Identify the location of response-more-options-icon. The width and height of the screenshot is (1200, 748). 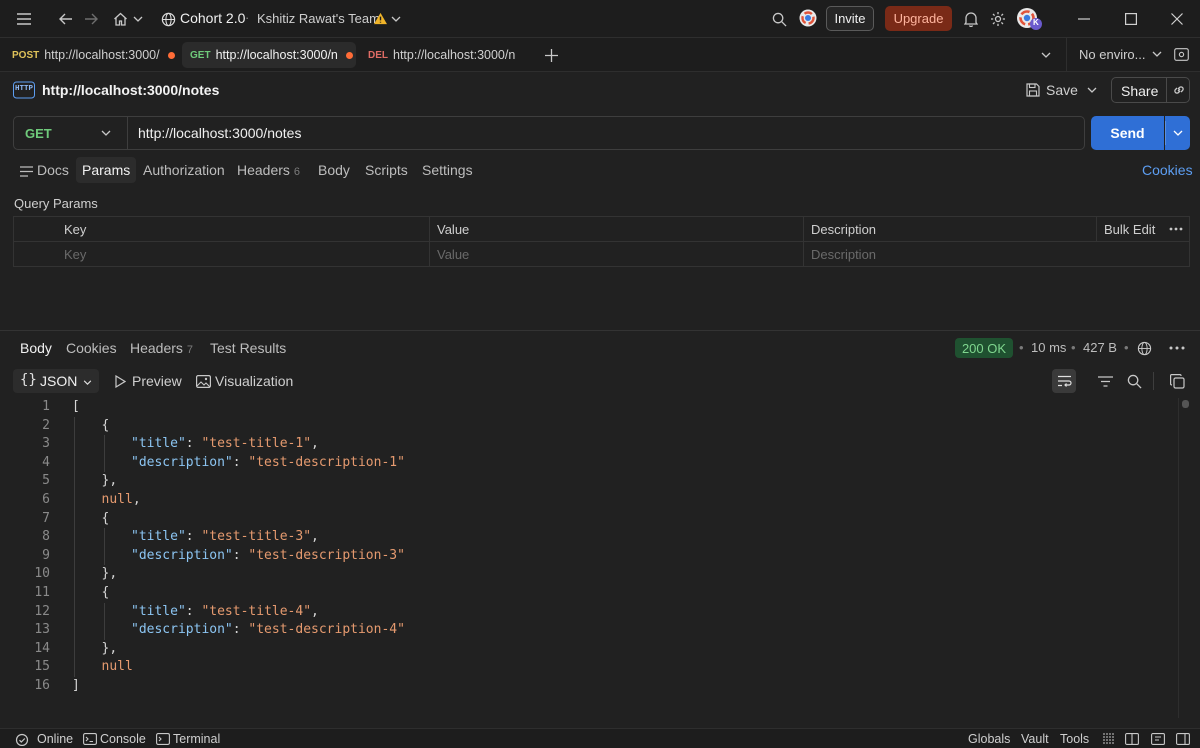
(1177, 348).